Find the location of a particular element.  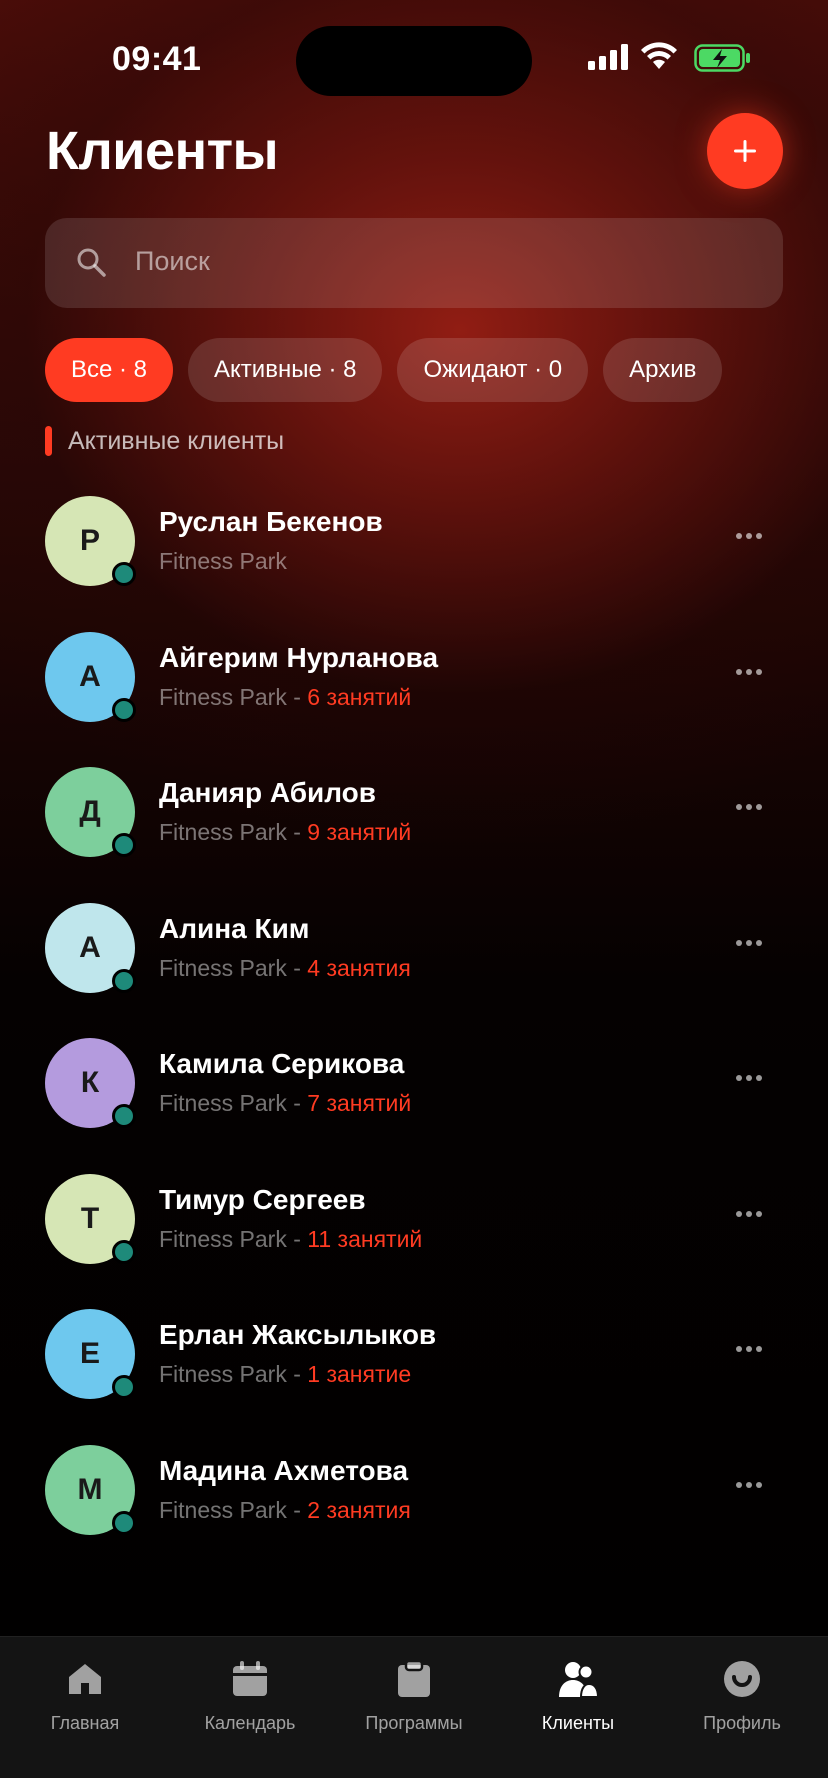

client-row: А Алина Ким Fitness Park - 4 занятия is located at coordinates (414, 965).